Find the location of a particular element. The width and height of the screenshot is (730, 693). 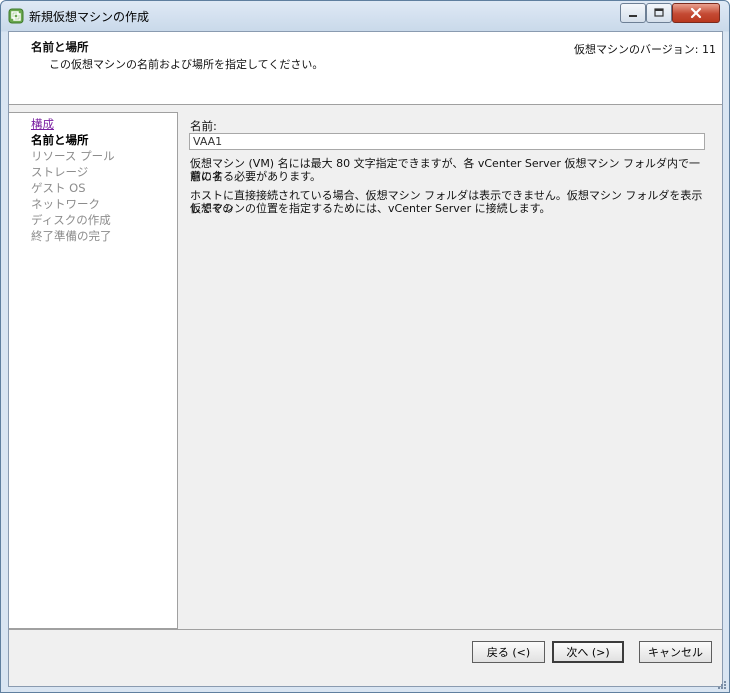

close-button is located at coordinates (696, 13).